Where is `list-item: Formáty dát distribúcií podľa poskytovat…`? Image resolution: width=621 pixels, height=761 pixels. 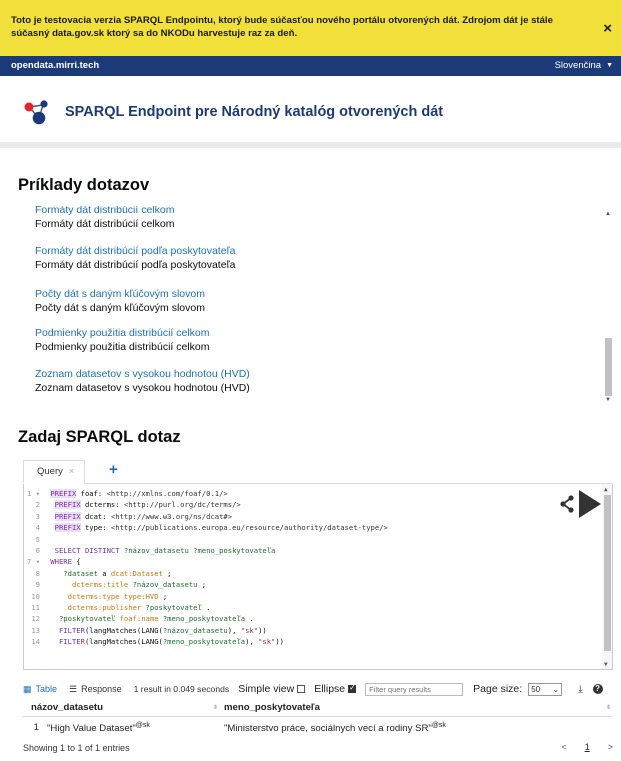
list-item: Formáty dát distribúcií podľa poskytovat… is located at coordinates (315, 258).